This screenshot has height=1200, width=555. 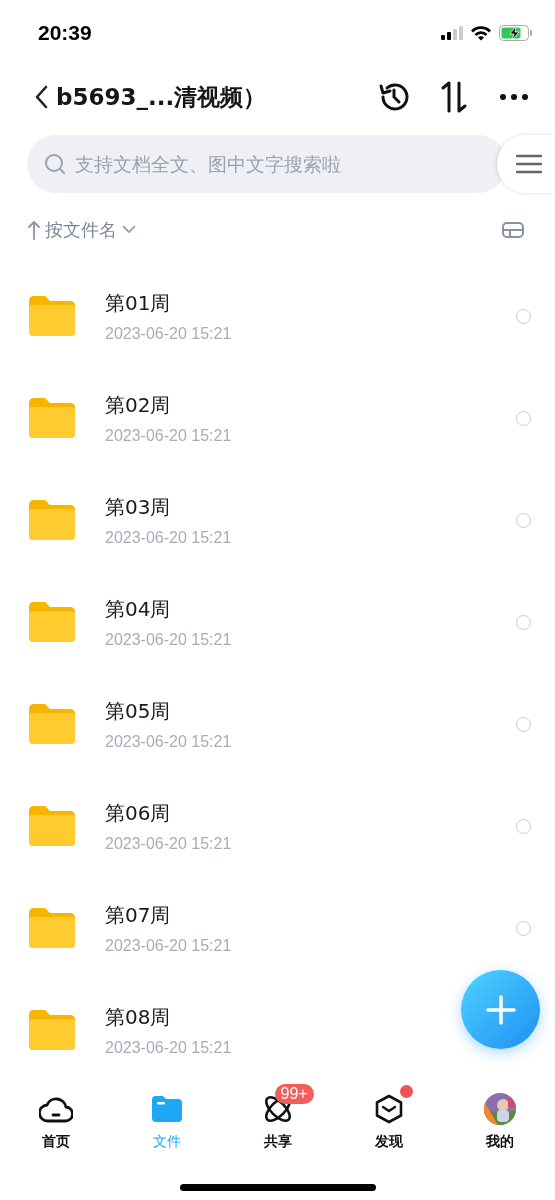 What do you see at coordinates (138, 507) in the screenshot?
I see `folder-name: 第03周` at bounding box center [138, 507].